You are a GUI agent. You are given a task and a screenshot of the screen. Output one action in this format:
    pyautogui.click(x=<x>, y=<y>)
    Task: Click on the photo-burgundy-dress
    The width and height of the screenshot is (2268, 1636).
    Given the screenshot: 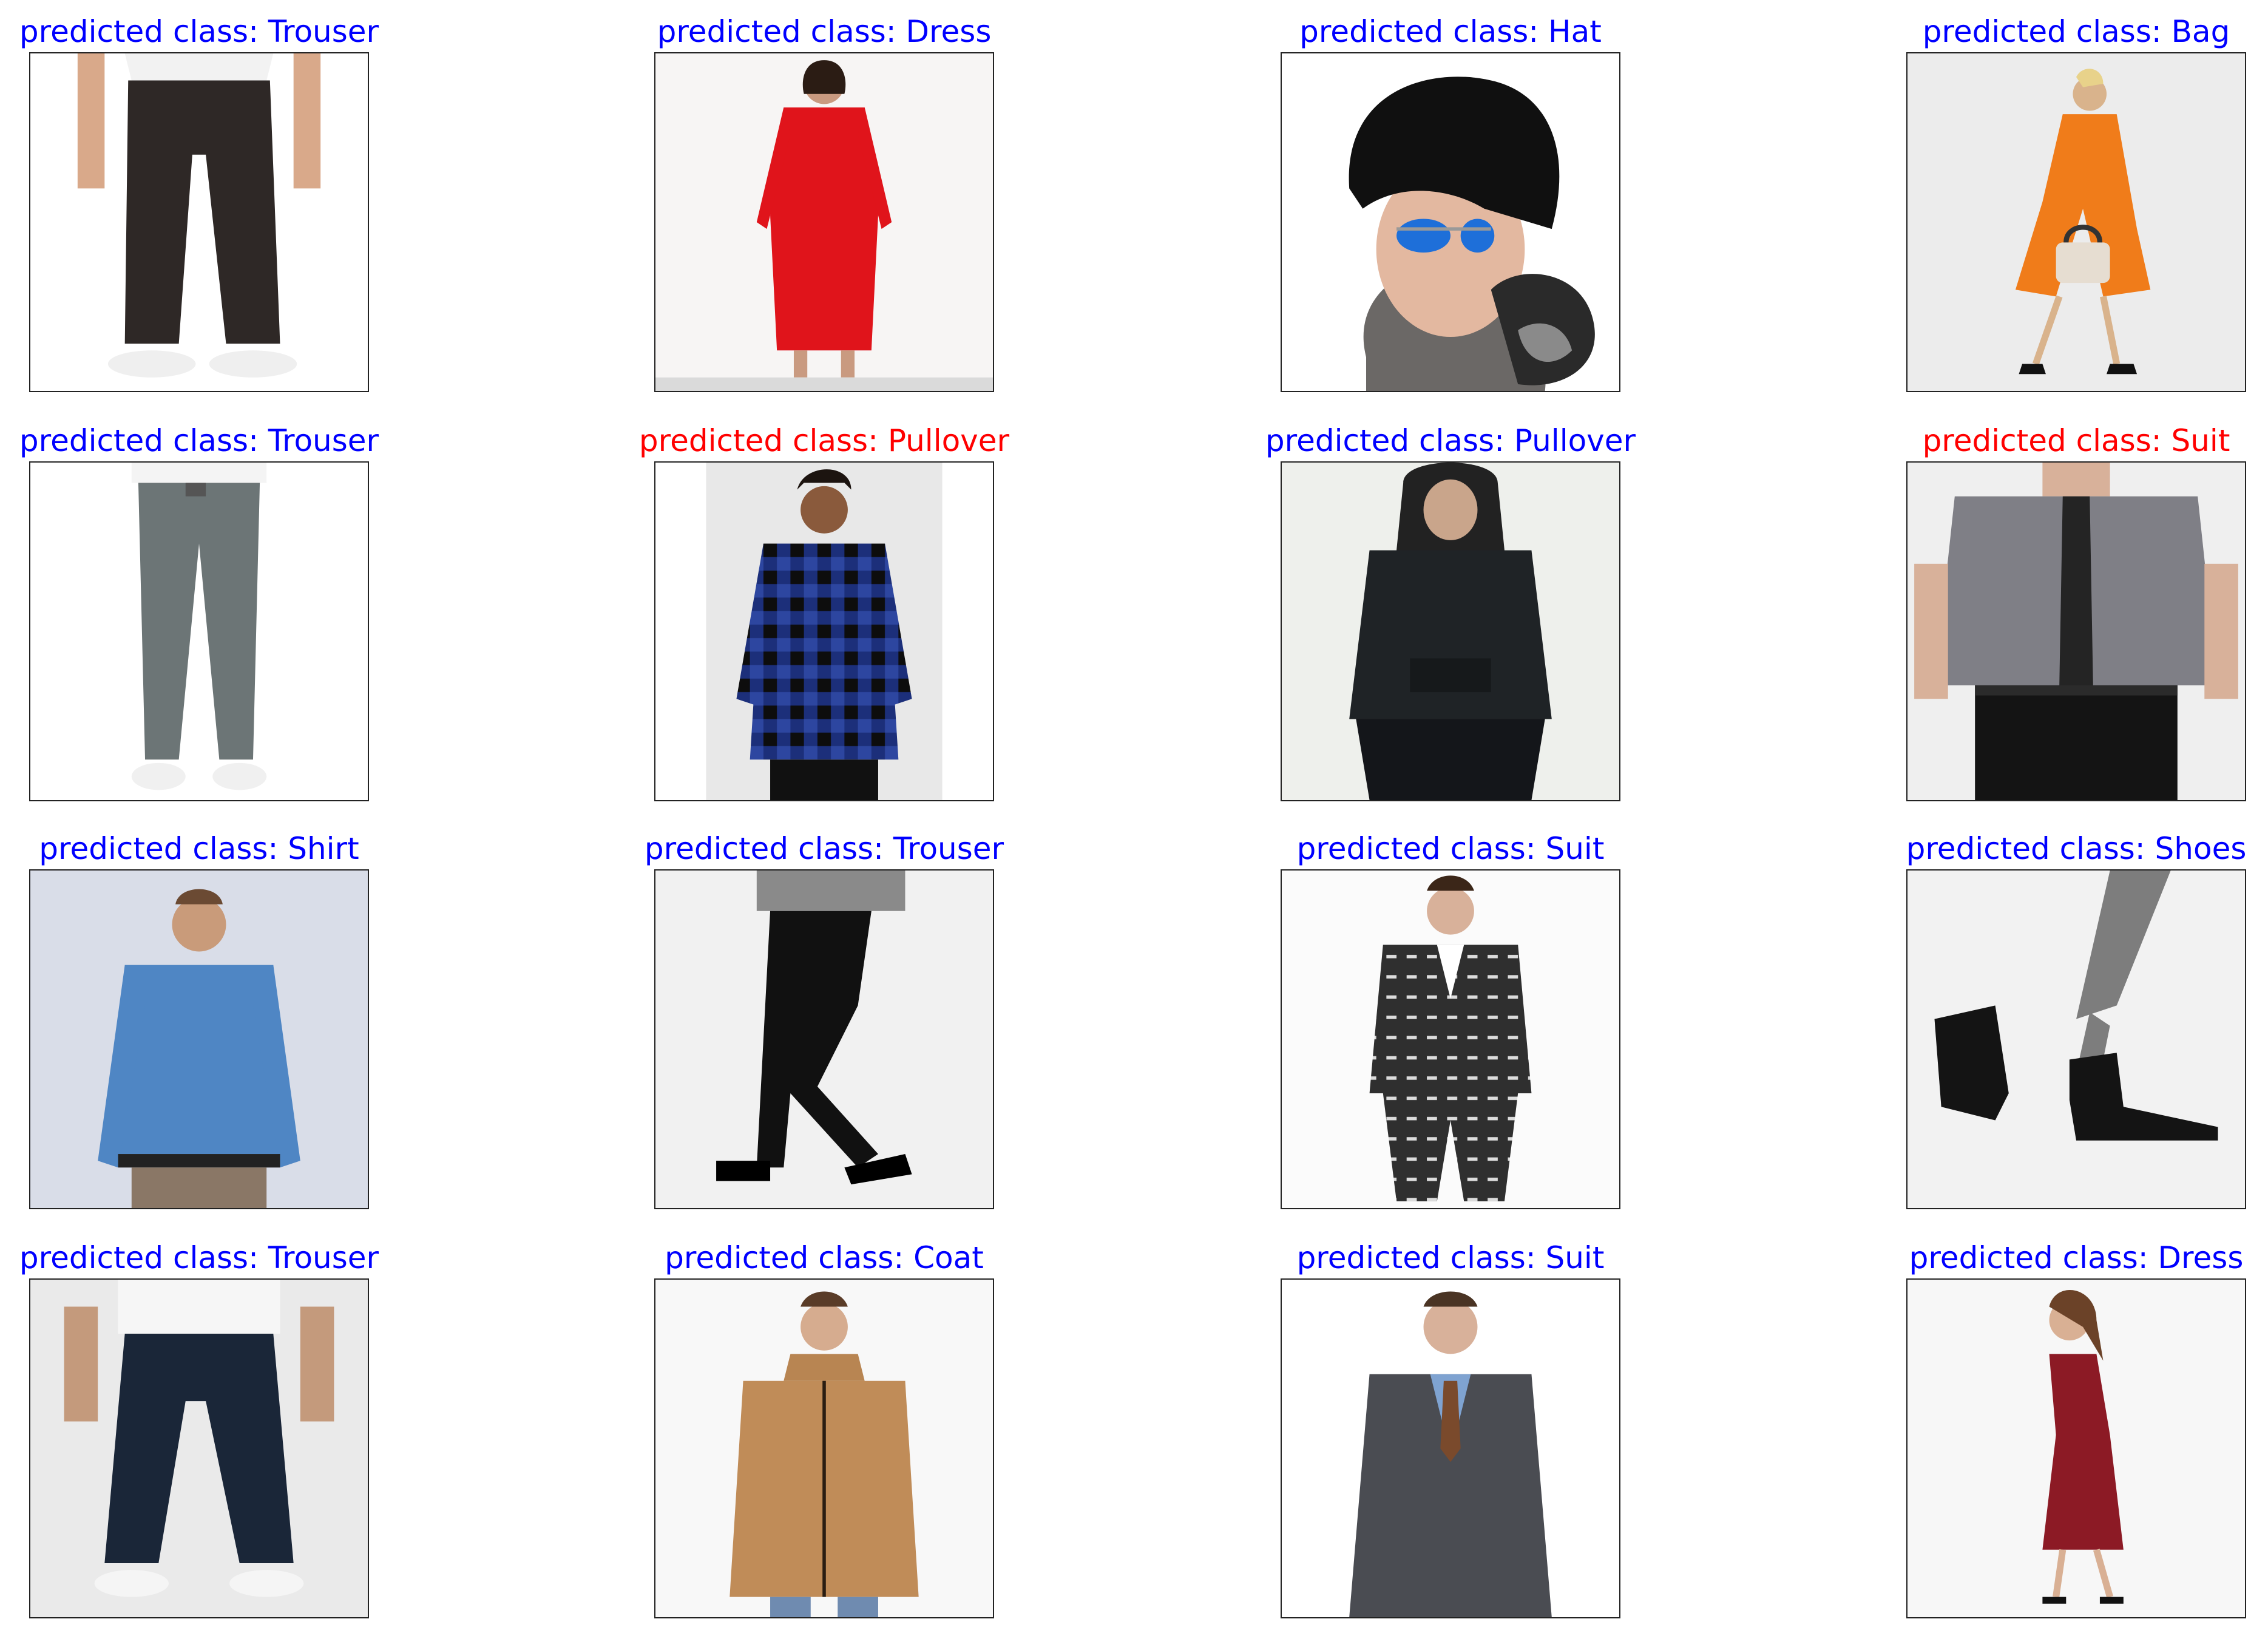 What is the action you would take?
    pyautogui.click(x=2076, y=1449)
    